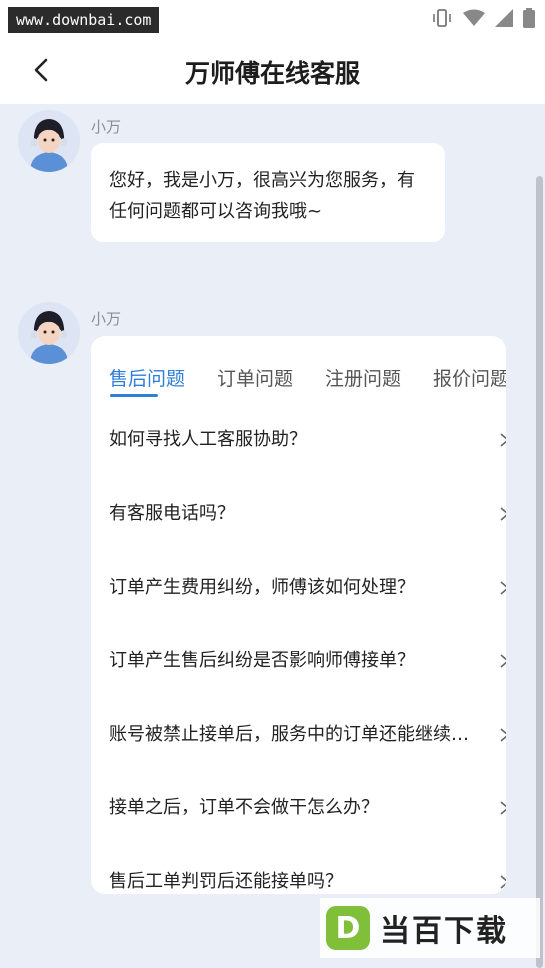  What do you see at coordinates (268, 192) in the screenshot?
I see `message-bubble: 您好，我是小万，很高兴为您服务，有任何问题都可以咨询我哦~` at bounding box center [268, 192].